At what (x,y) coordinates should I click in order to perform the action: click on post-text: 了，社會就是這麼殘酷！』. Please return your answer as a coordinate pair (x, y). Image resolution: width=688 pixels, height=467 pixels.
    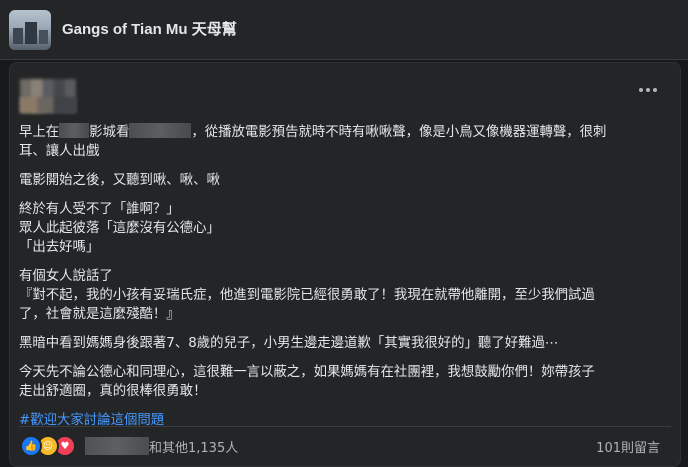
    Looking at the image, I should click on (99, 314).